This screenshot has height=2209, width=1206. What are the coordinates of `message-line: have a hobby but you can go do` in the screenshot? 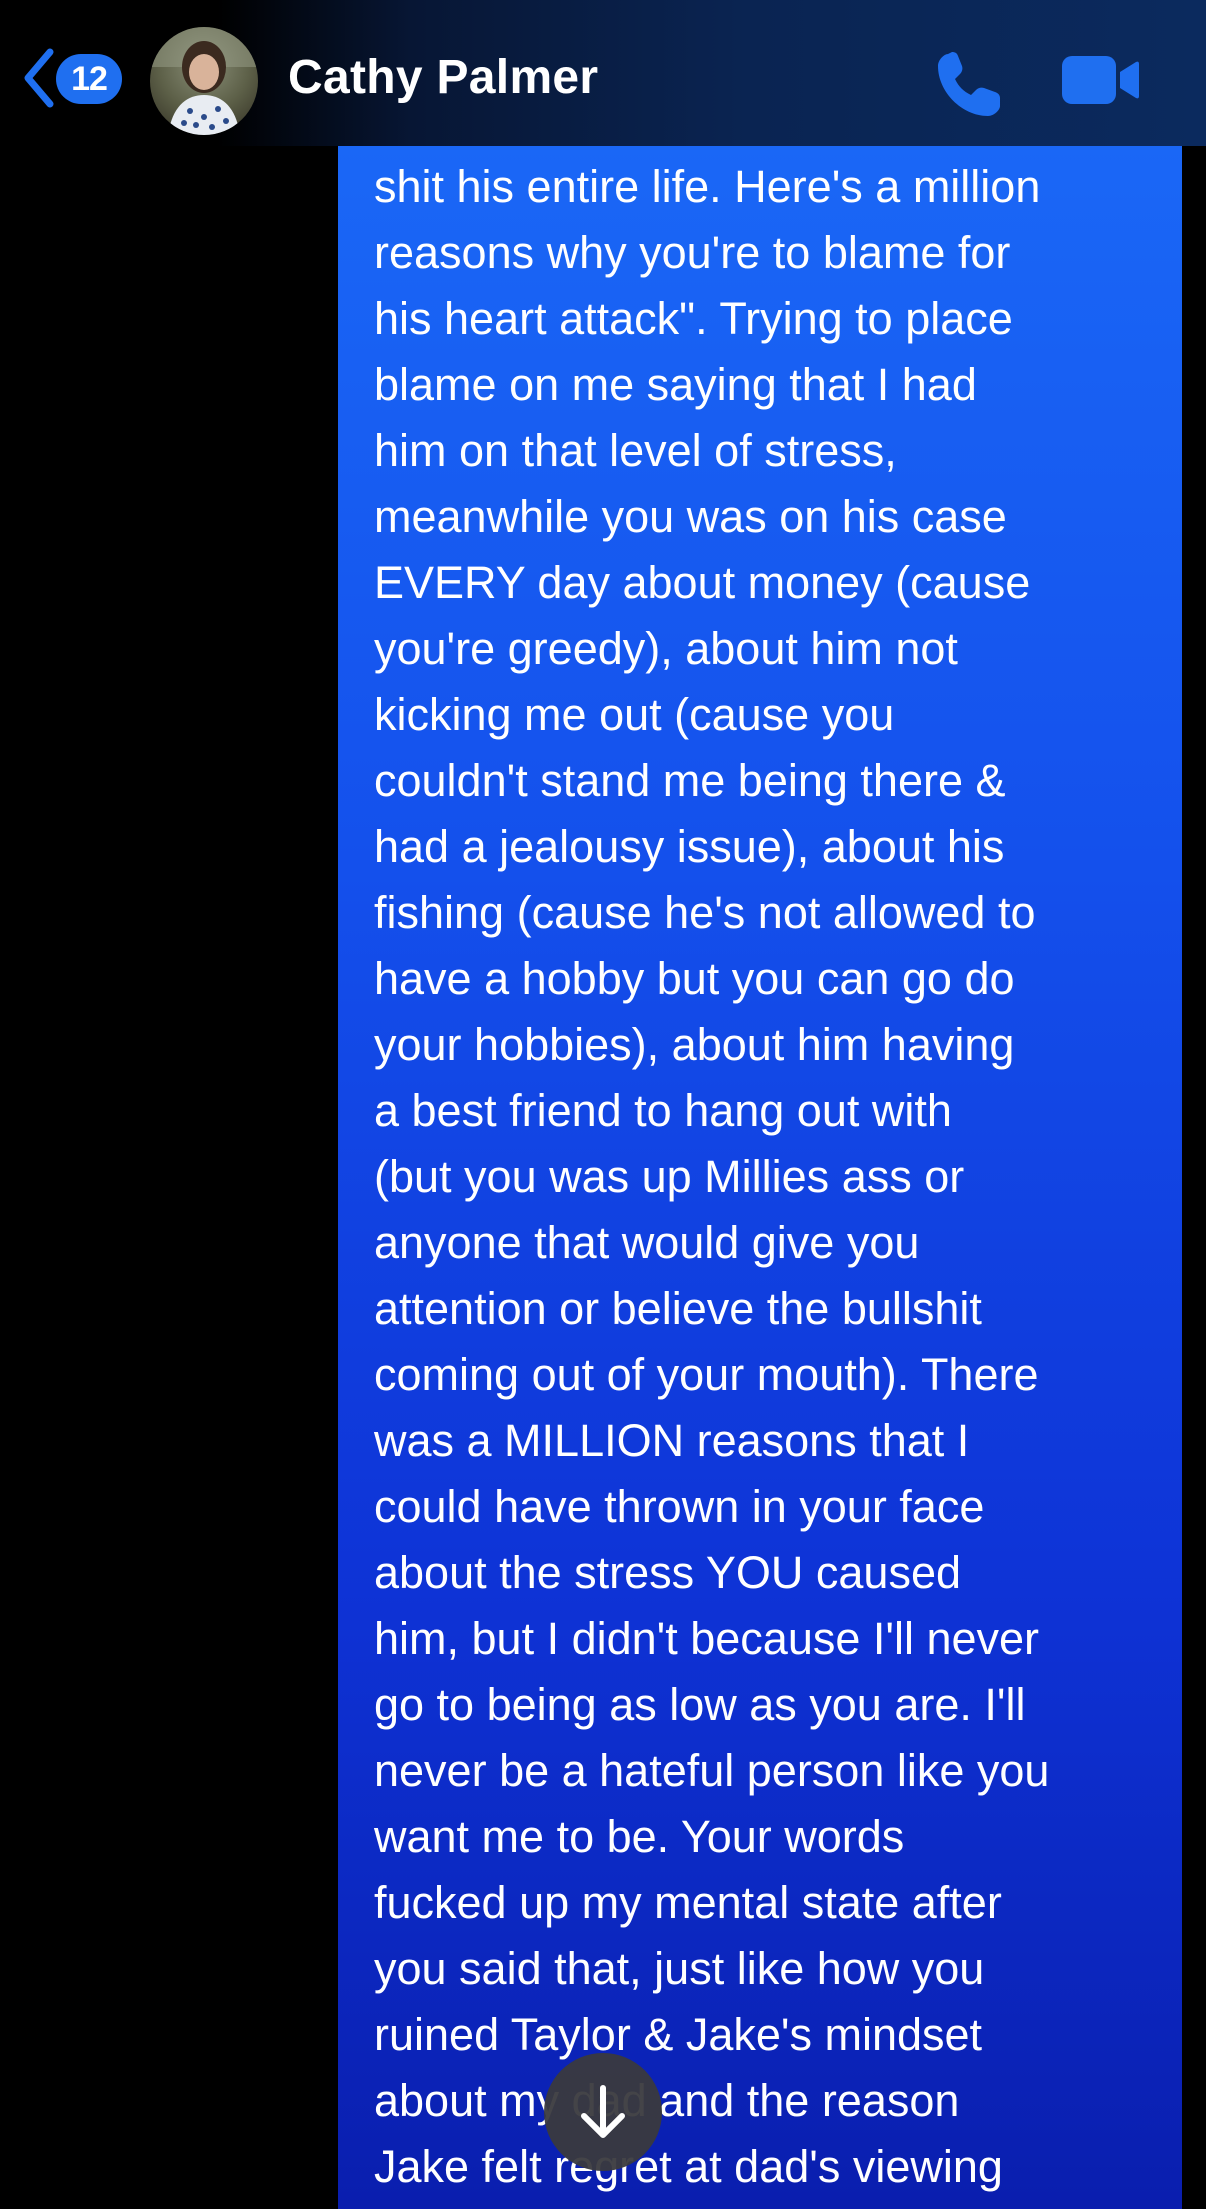 It's located at (694, 978).